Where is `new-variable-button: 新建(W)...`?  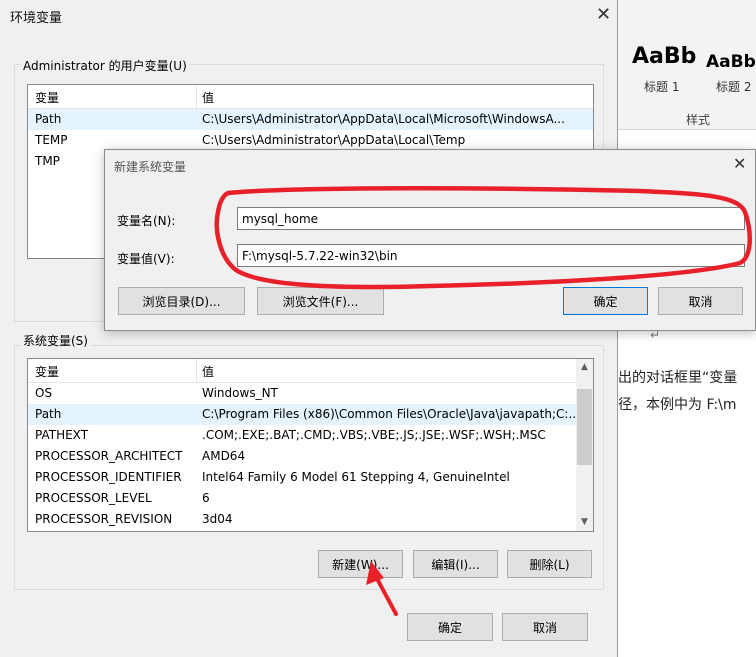
new-variable-button: 新建(W)... is located at coordinates (360, 564).